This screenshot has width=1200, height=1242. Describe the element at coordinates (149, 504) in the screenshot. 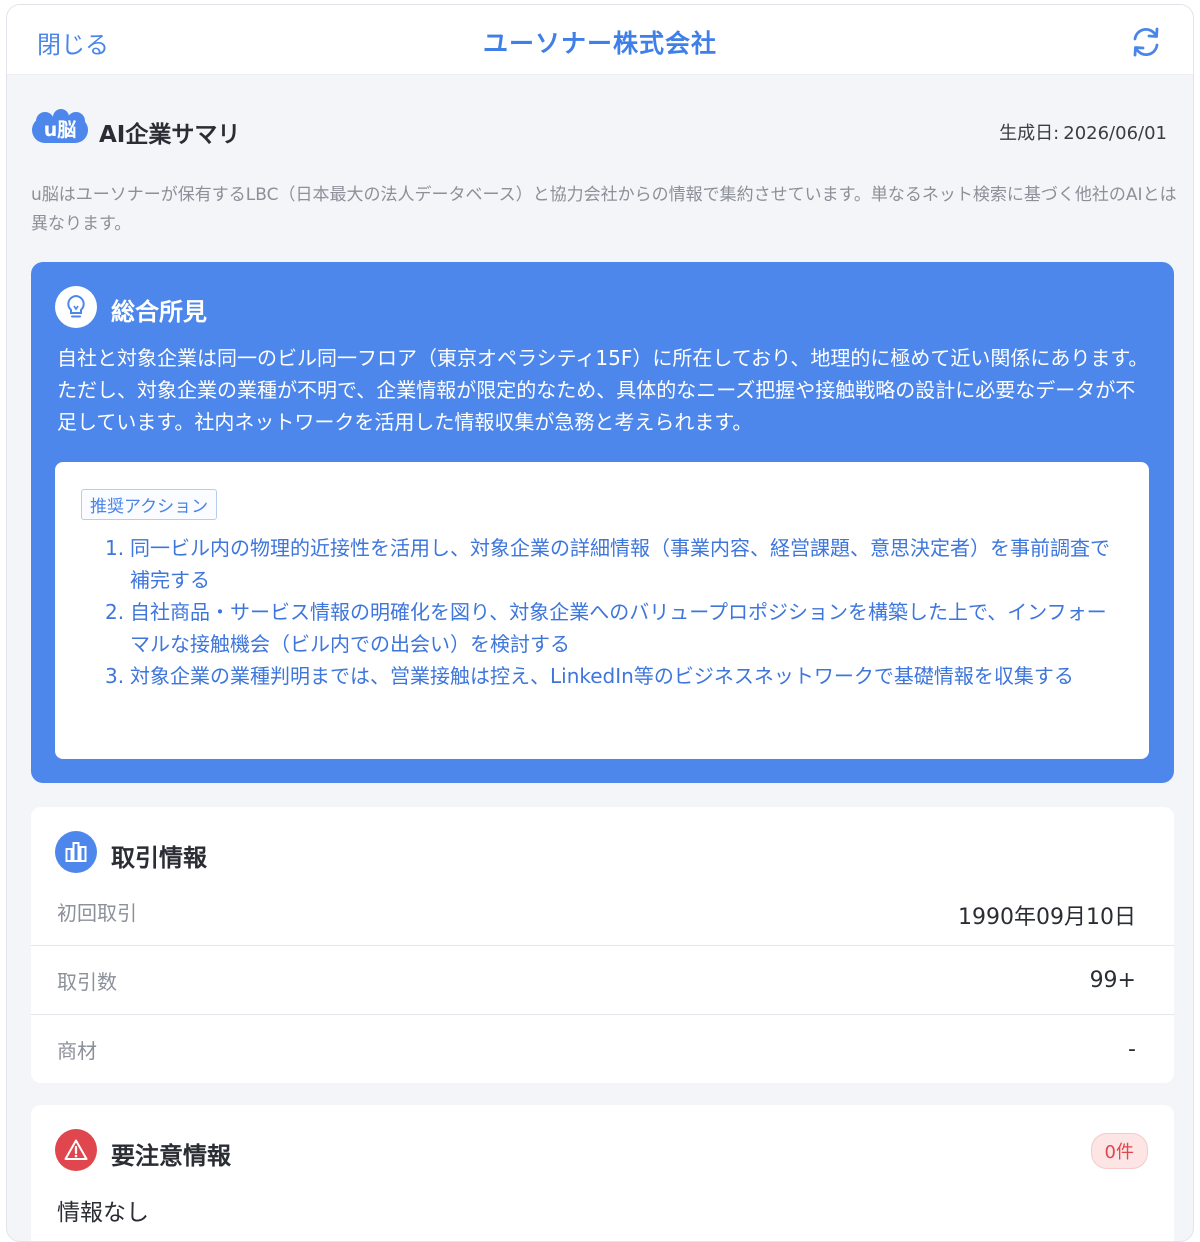

I see `recommended-actions-label: 推奨アクション` at that location.